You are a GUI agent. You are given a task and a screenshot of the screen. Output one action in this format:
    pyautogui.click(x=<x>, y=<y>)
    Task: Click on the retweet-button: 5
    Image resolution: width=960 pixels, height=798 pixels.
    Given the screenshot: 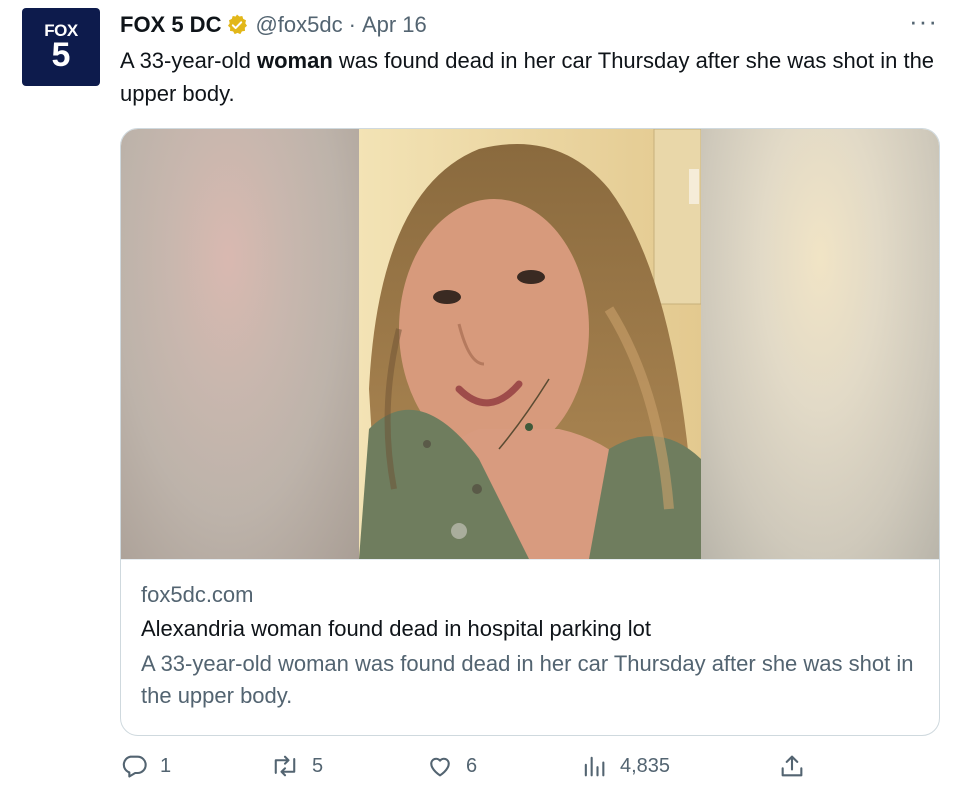 What is the action you would take?
    pyautogui.click(x=296, y=766)
    